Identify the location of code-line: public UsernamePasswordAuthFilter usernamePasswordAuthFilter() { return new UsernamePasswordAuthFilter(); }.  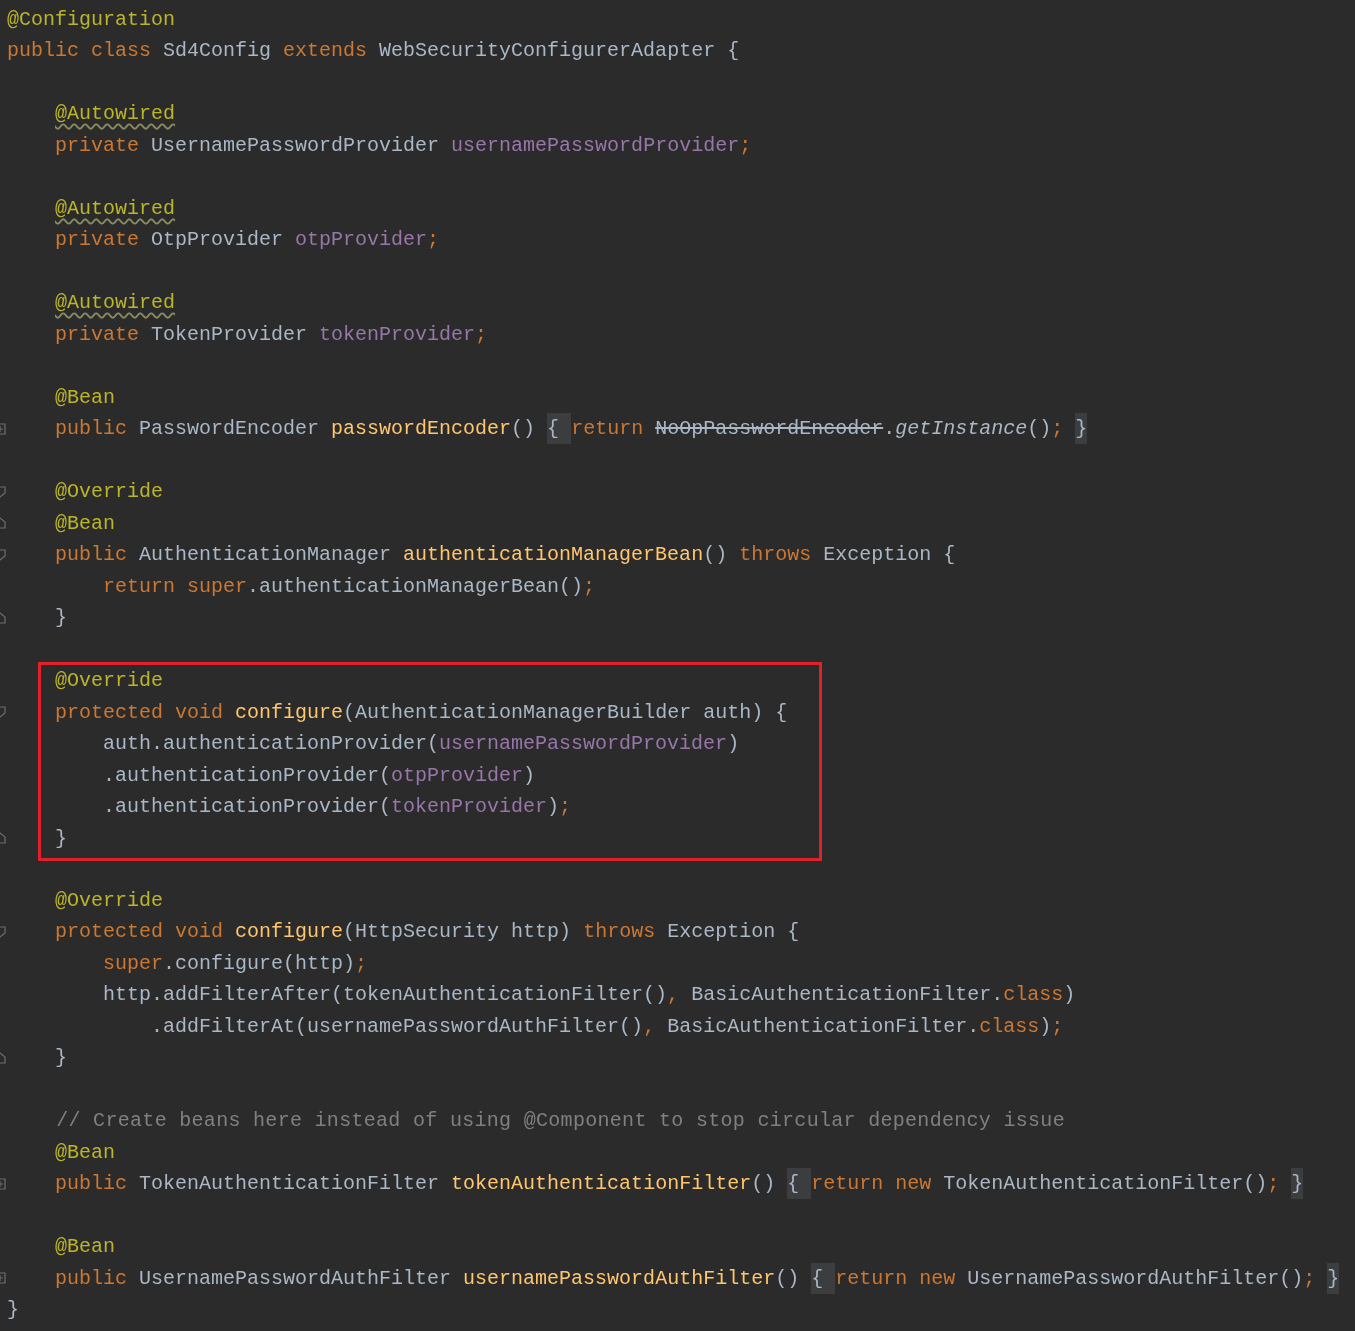
(673, 1278).